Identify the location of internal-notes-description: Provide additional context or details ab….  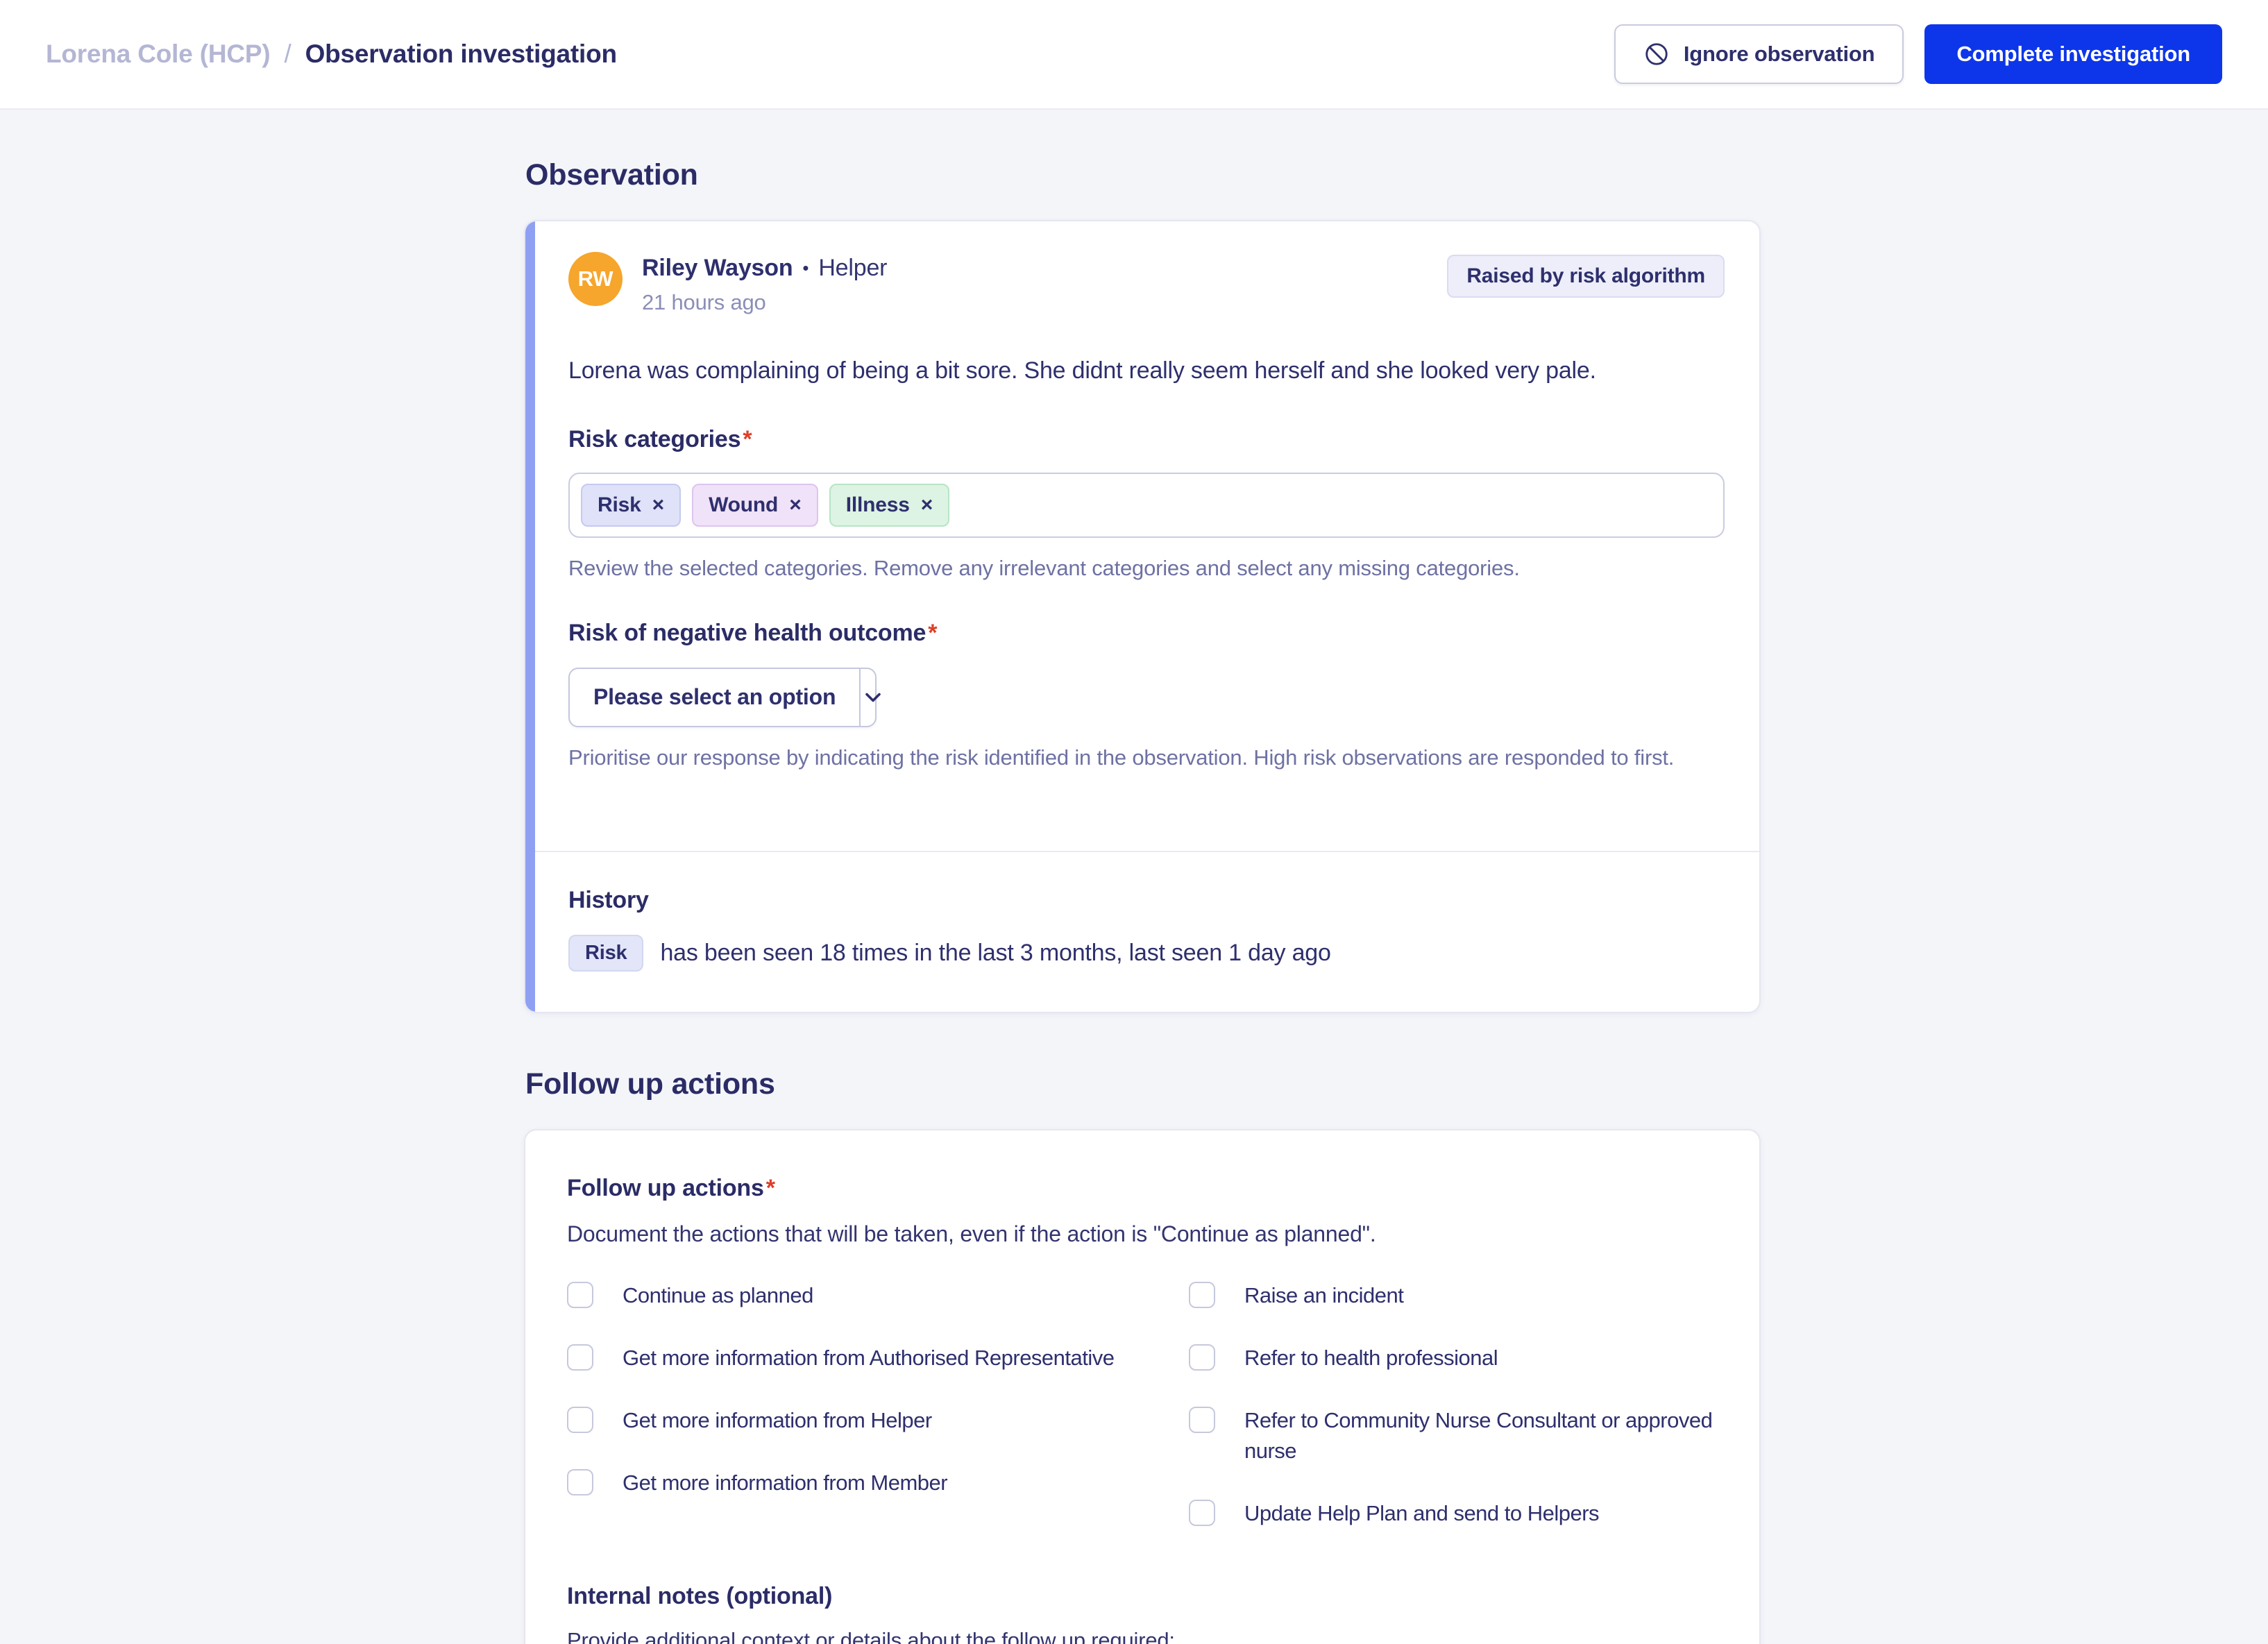
(871, 1636).